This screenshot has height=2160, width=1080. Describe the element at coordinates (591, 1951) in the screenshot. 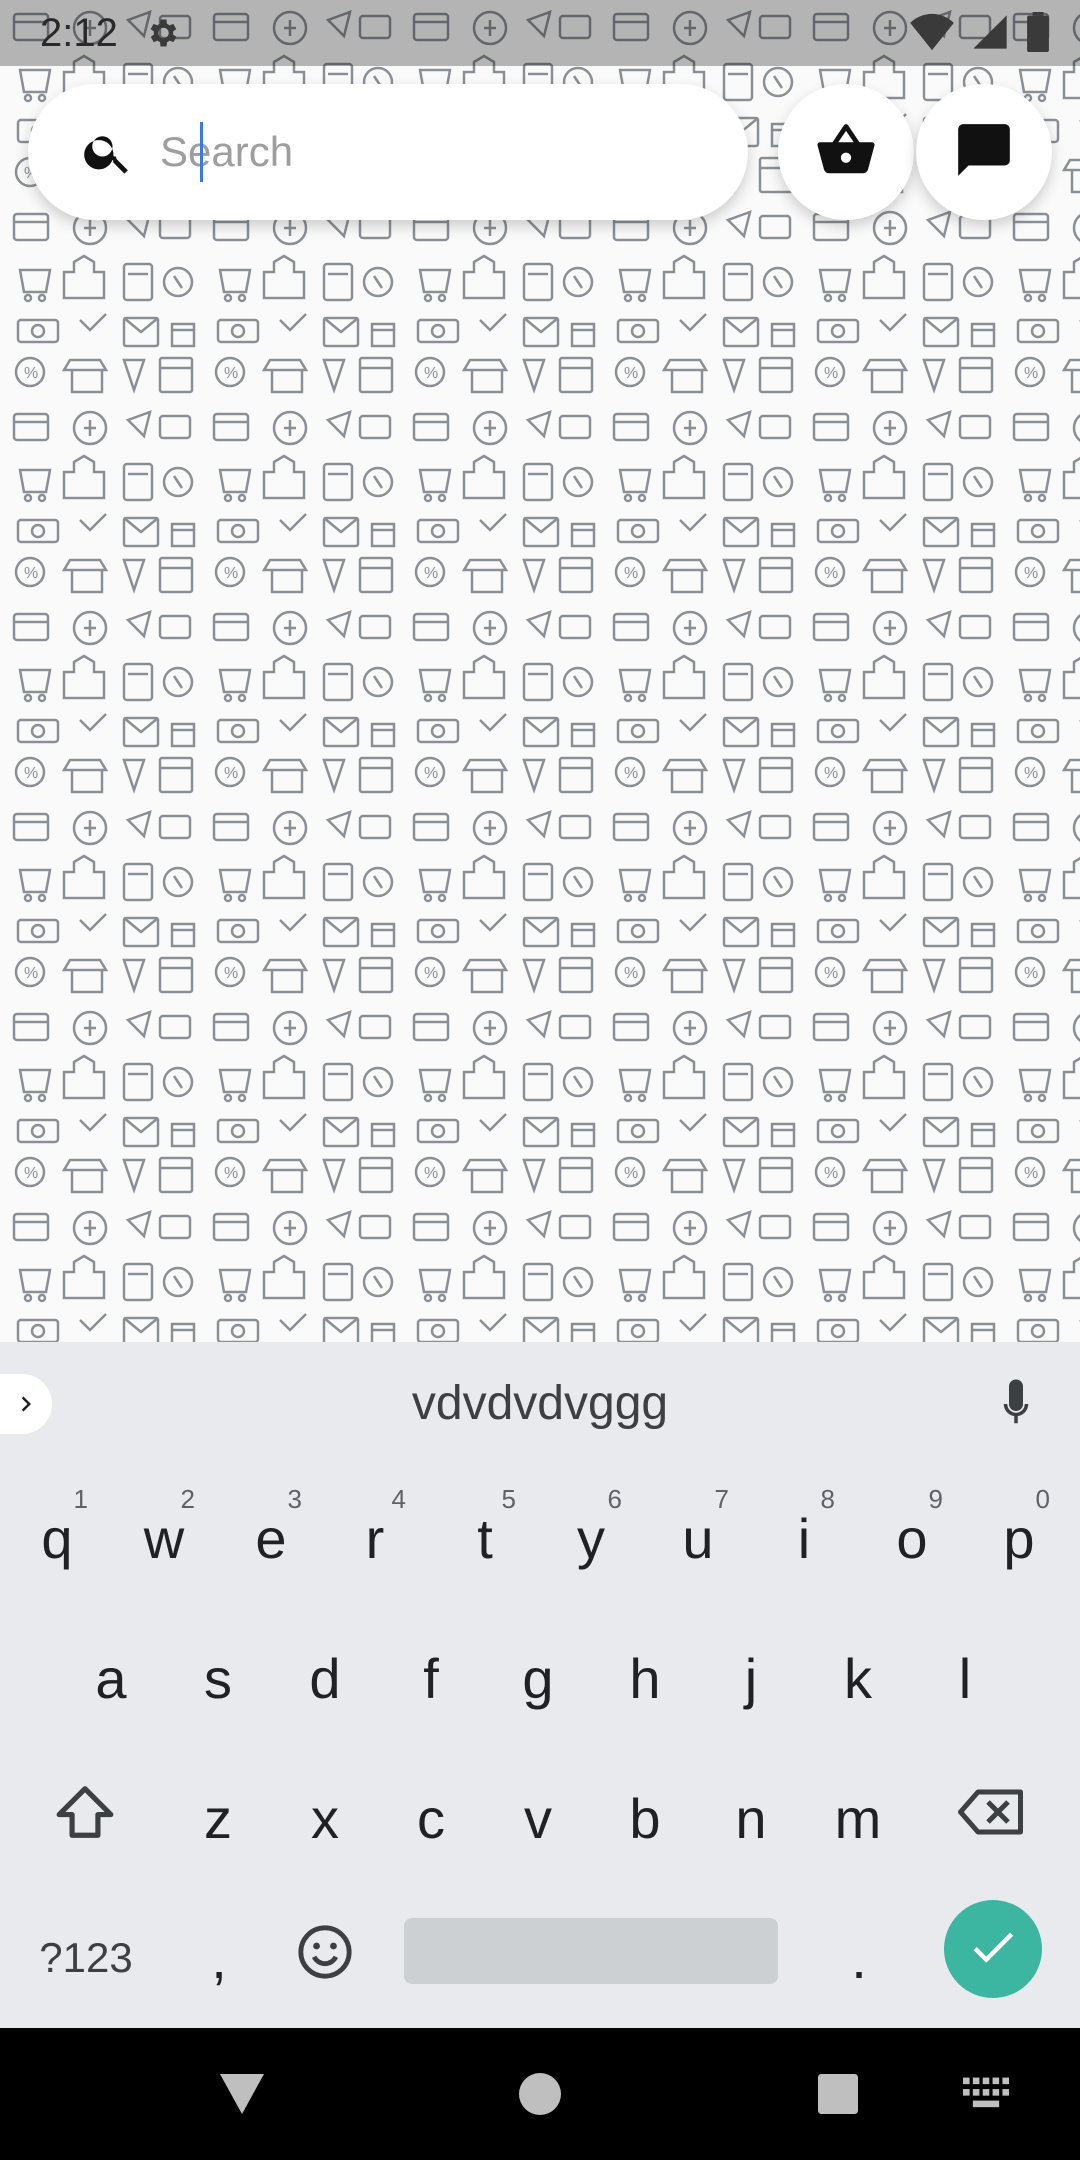

I see `space-key` at that location.